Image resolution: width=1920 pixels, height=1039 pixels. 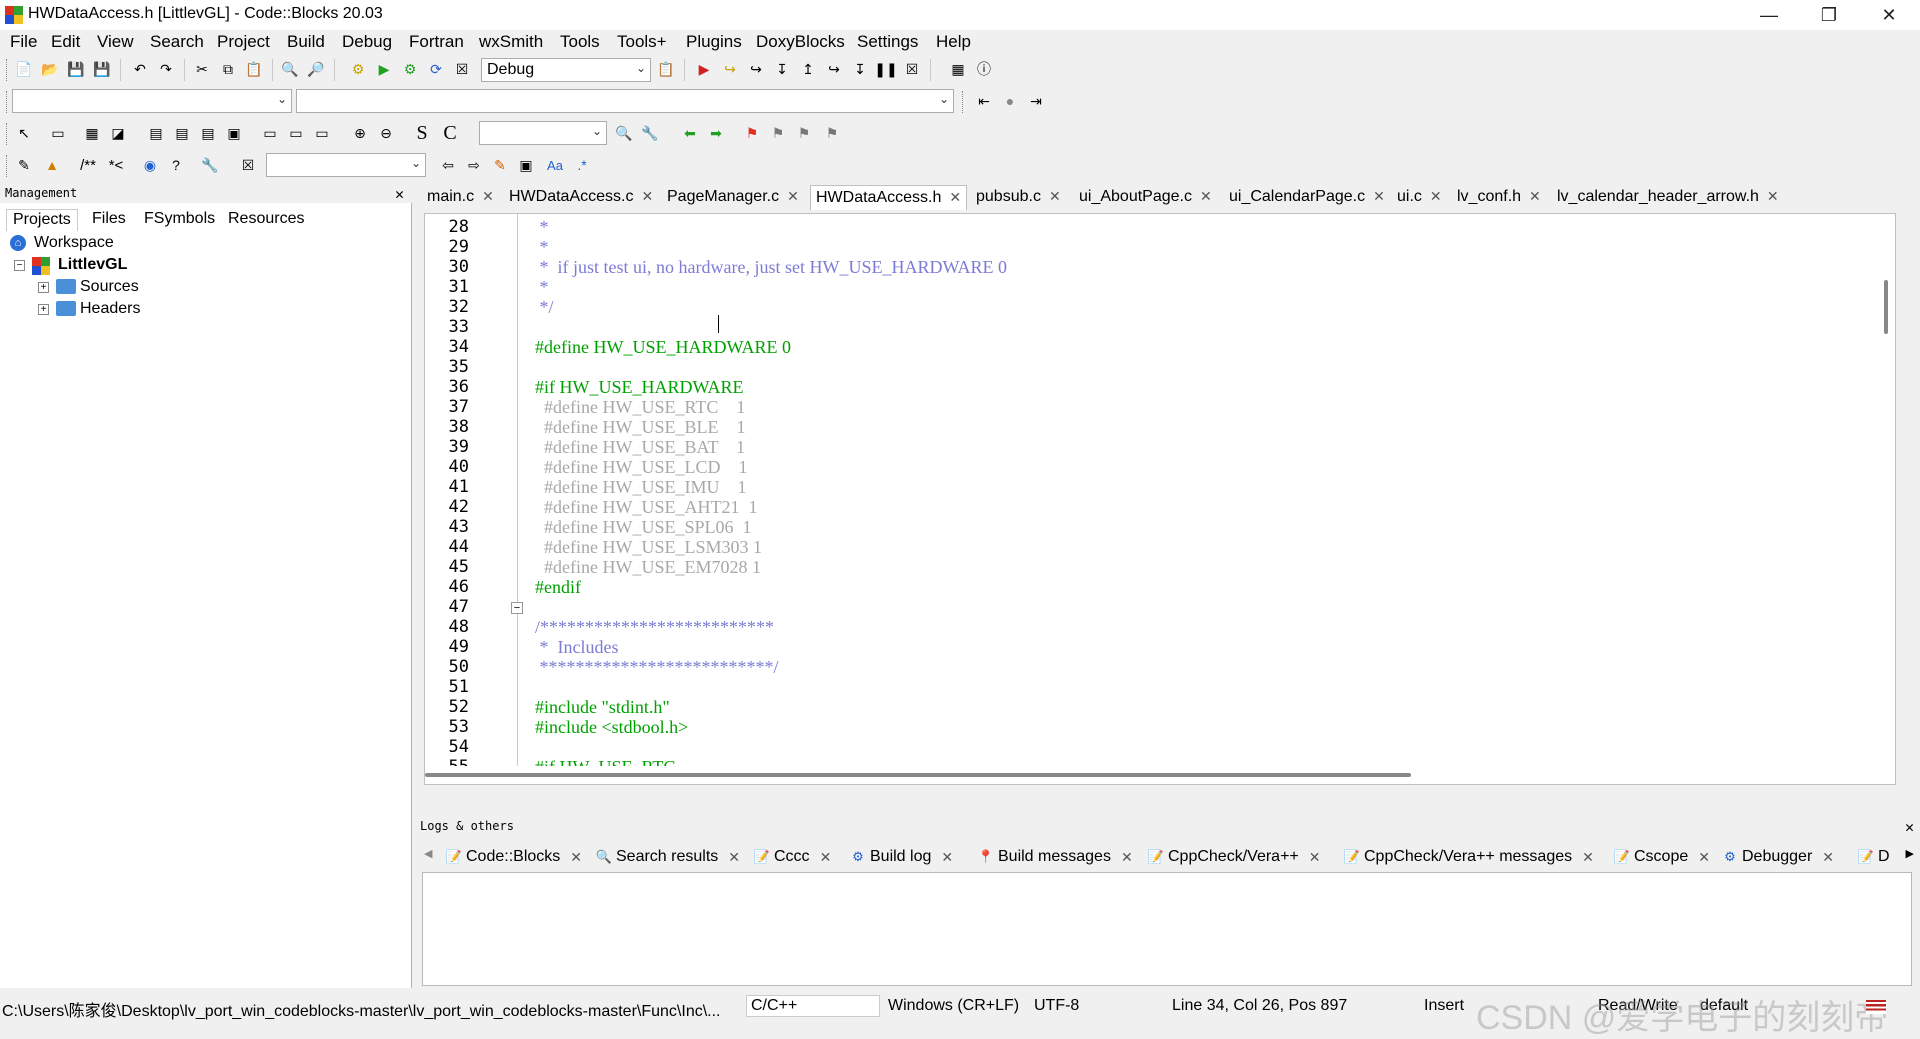 I want to click on horizontal-scrollbar, so click(x=1160, y=775).